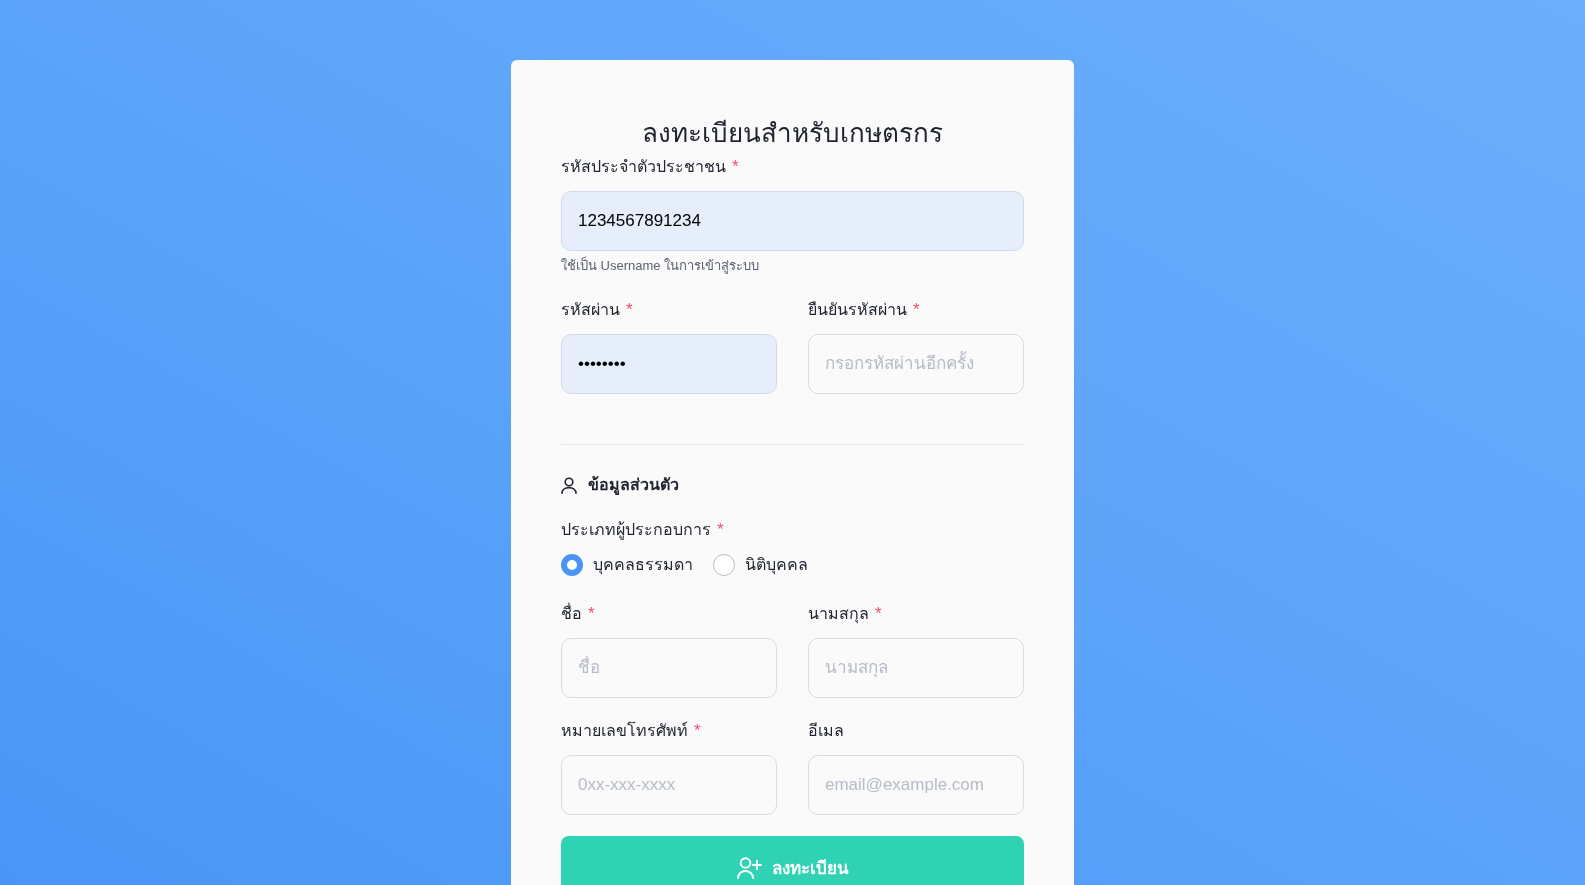 The height and width of the screenshot is (885, 1585). Describe the element at coordinates (669, 668) in the screenshot. I see `first-name-field: ชื่อ` at that location.